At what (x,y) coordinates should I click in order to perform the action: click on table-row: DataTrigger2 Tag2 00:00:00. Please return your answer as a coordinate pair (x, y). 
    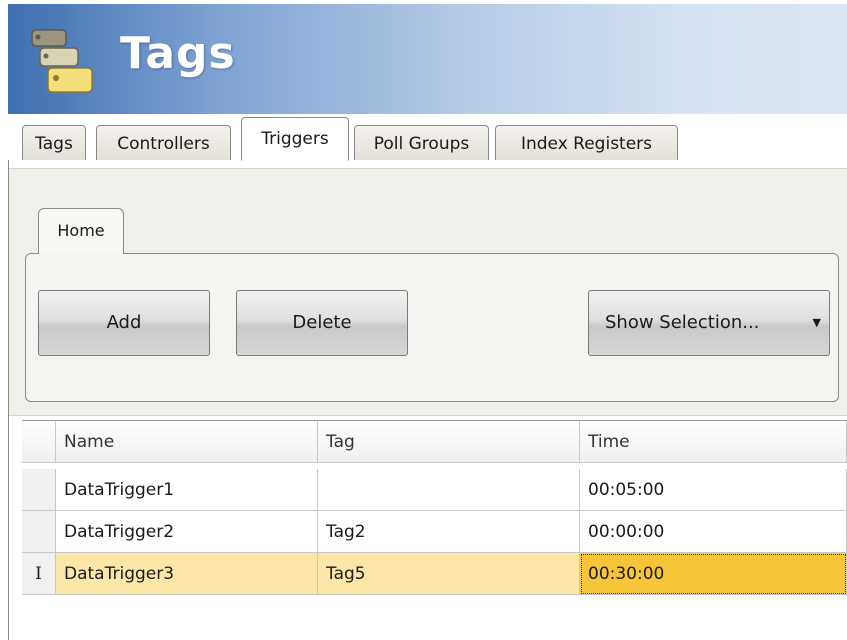
    Looking at the image, I should click on (434, 532).